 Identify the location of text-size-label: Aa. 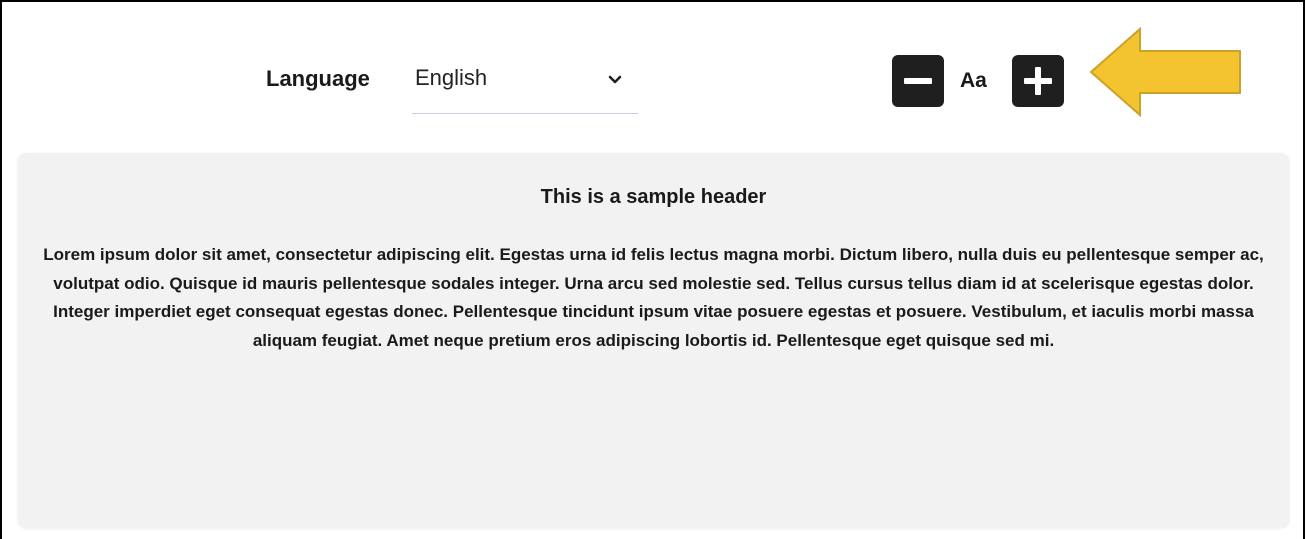
(973, 80).